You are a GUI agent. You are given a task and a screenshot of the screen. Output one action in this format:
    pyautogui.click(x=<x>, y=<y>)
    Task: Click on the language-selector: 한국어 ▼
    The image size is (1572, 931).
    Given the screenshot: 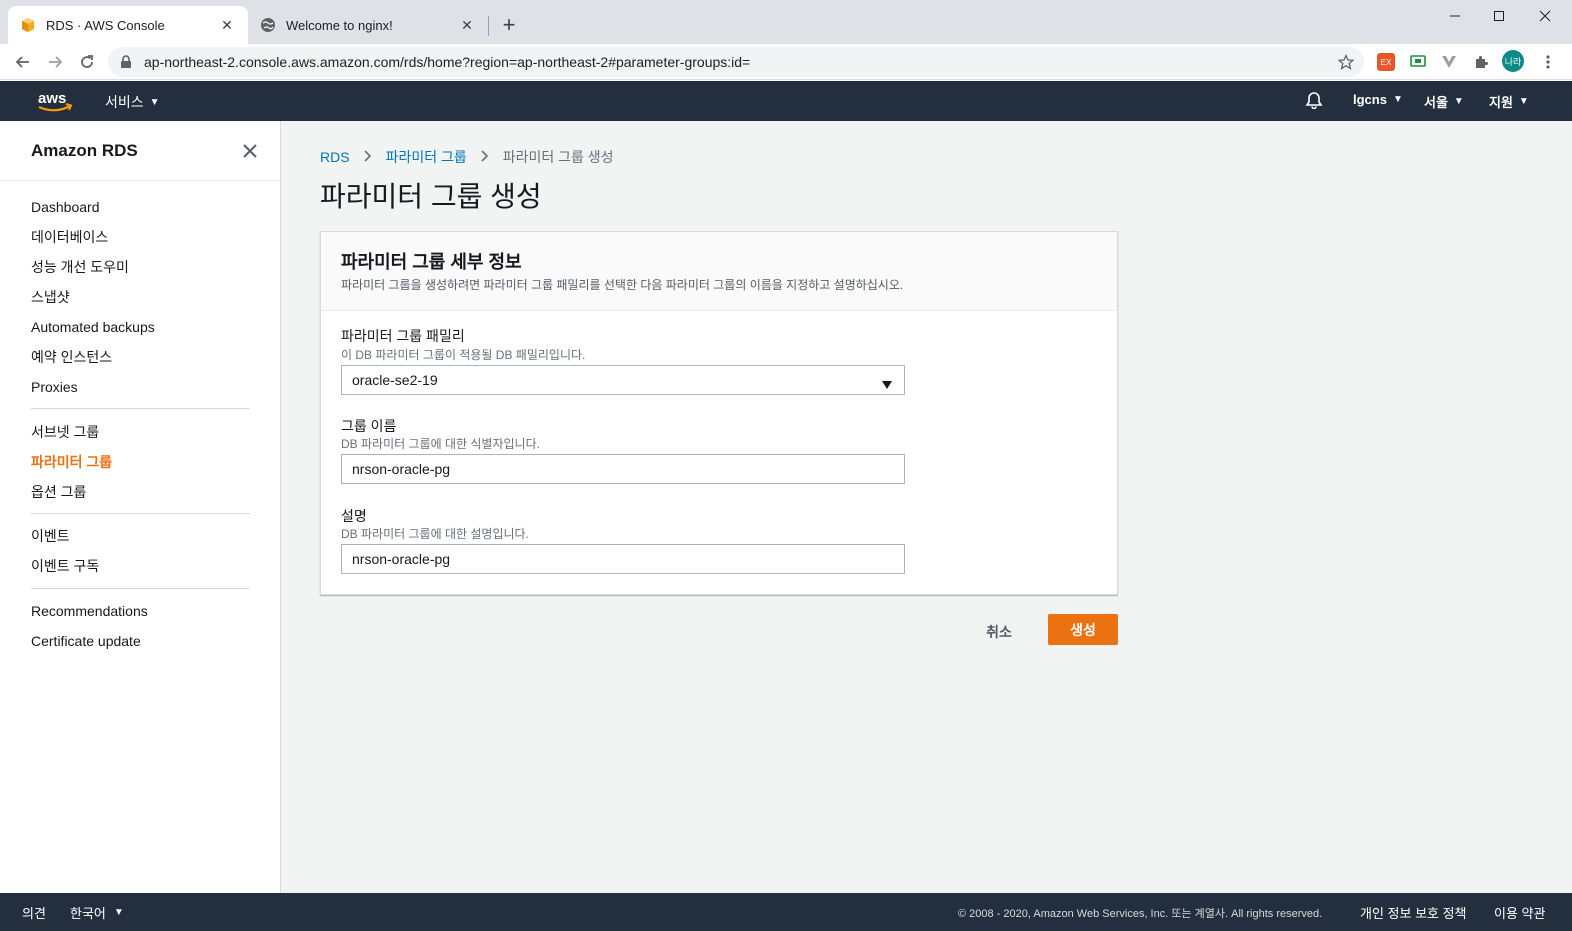 What is the action you would take?
    pyautogui.click(x=97, y=912)
    